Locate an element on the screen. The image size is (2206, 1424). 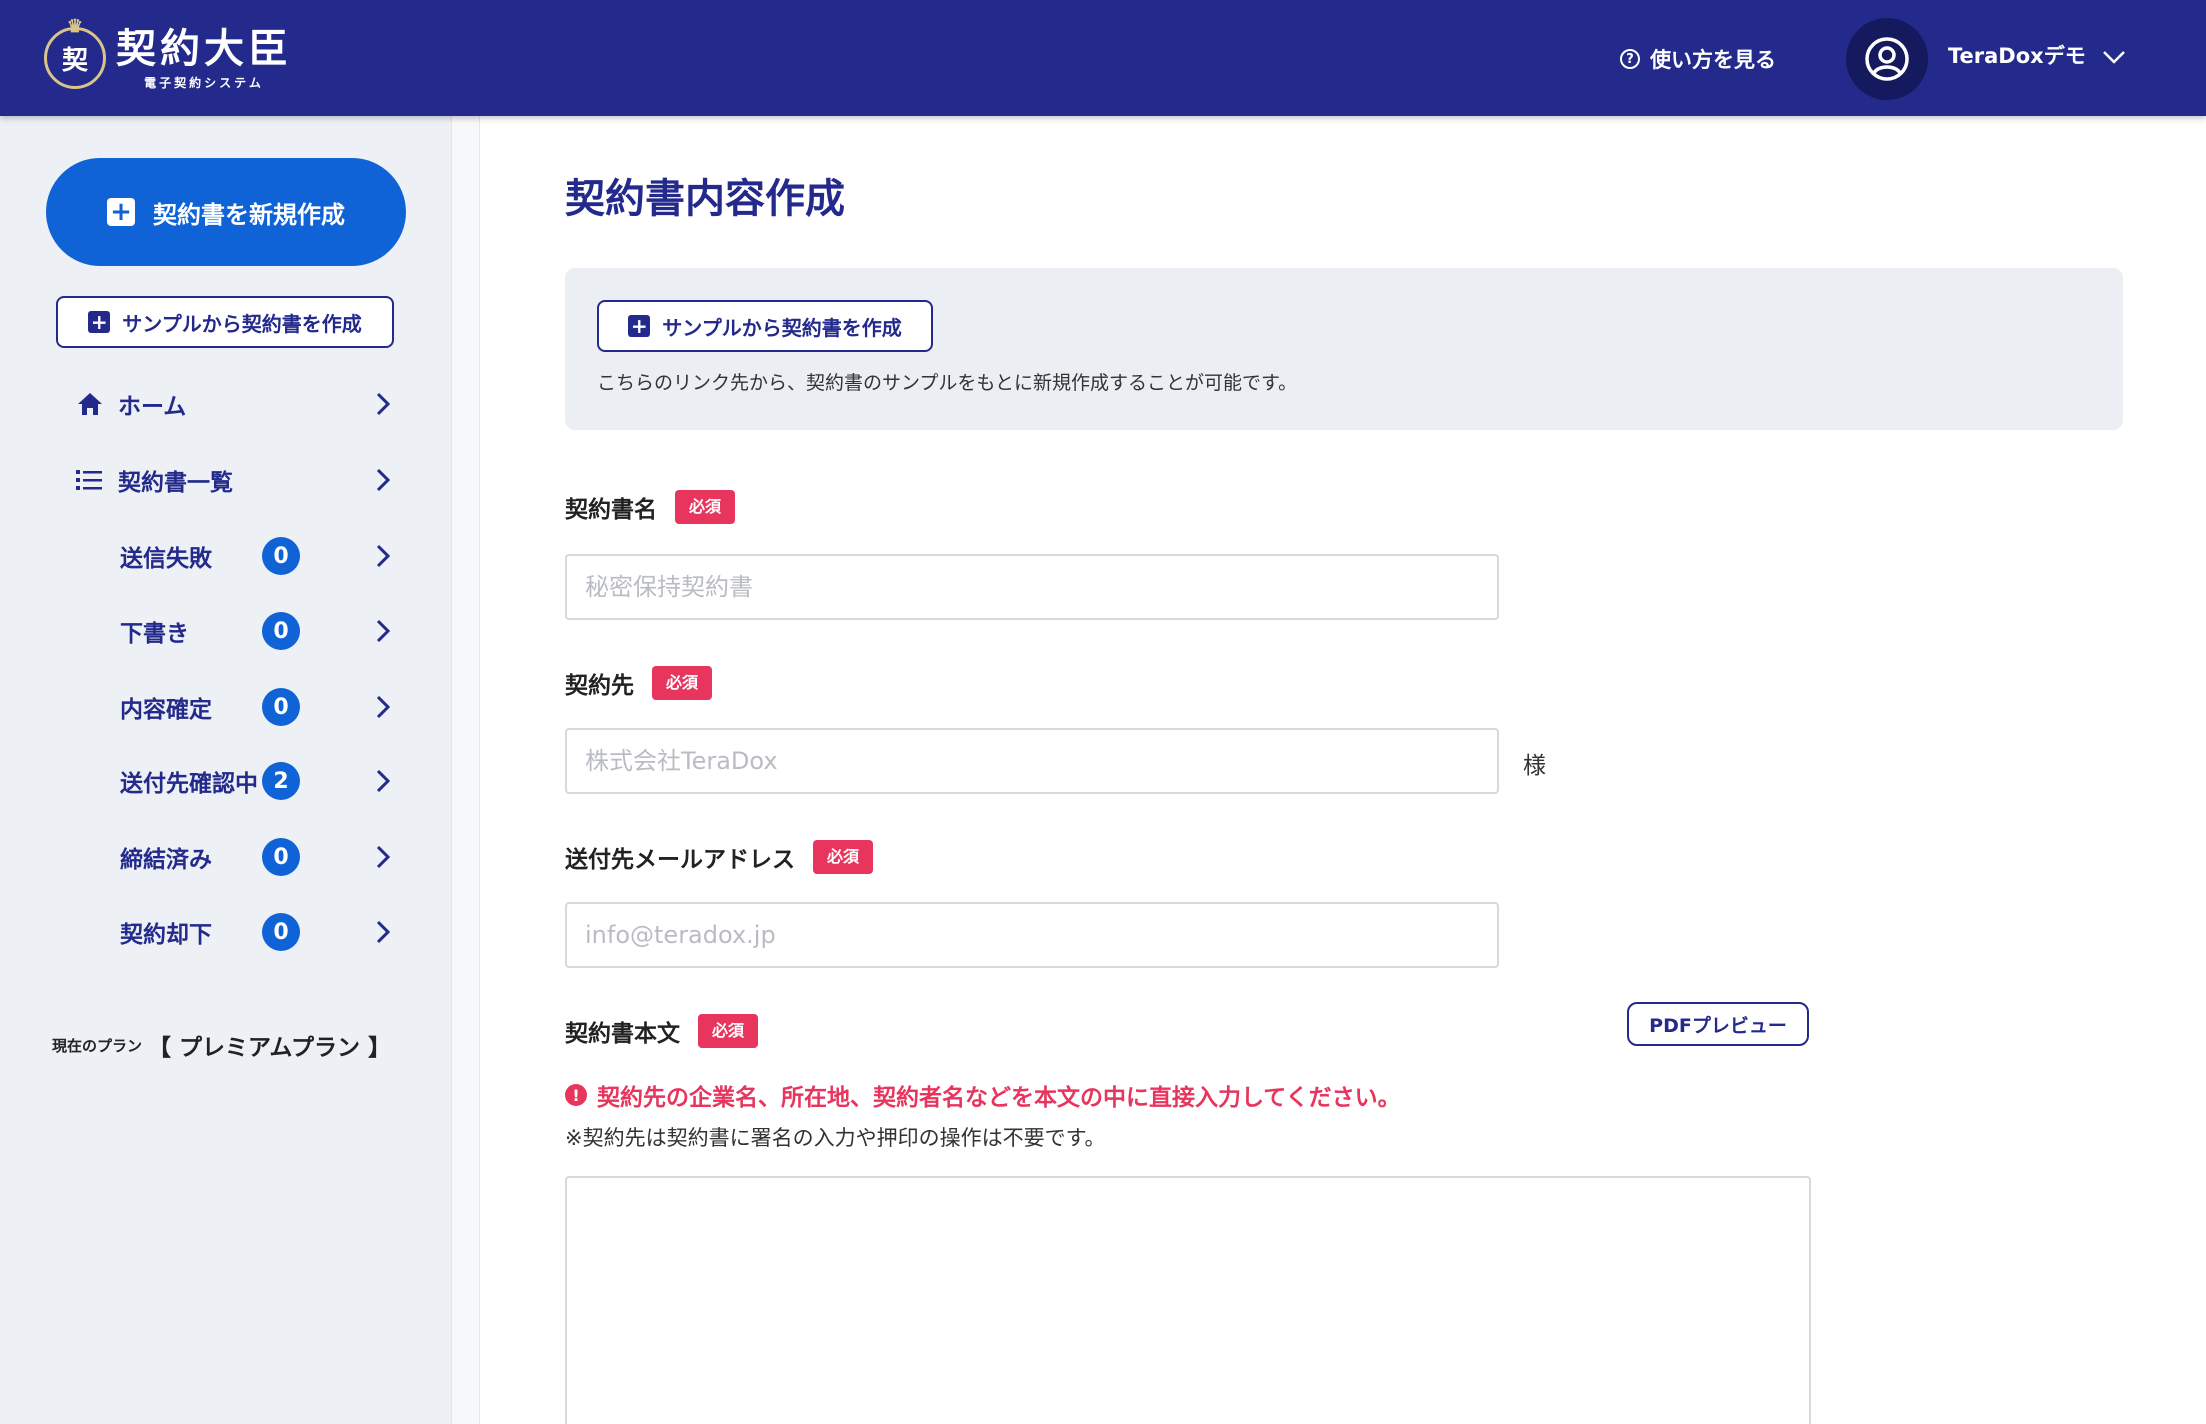
email-label: 送付先メールアドレス 必須 is located at coordinates (719, 857).